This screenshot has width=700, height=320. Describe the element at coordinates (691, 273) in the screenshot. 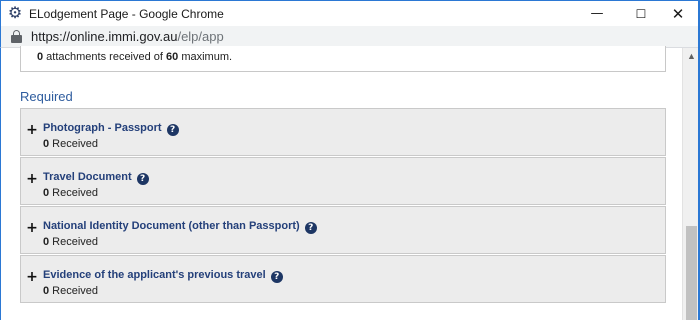

I see `scrollbar-thumb` at that location.